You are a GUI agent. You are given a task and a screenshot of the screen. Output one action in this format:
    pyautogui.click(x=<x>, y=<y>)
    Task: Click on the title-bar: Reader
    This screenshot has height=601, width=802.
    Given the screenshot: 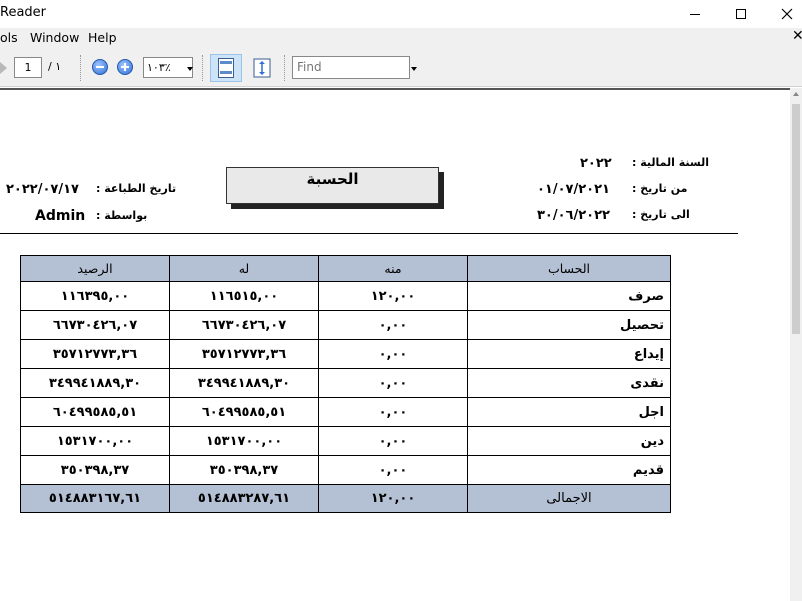 What is the action you would take?
    pyautogui.click(x=401, y=14)
    